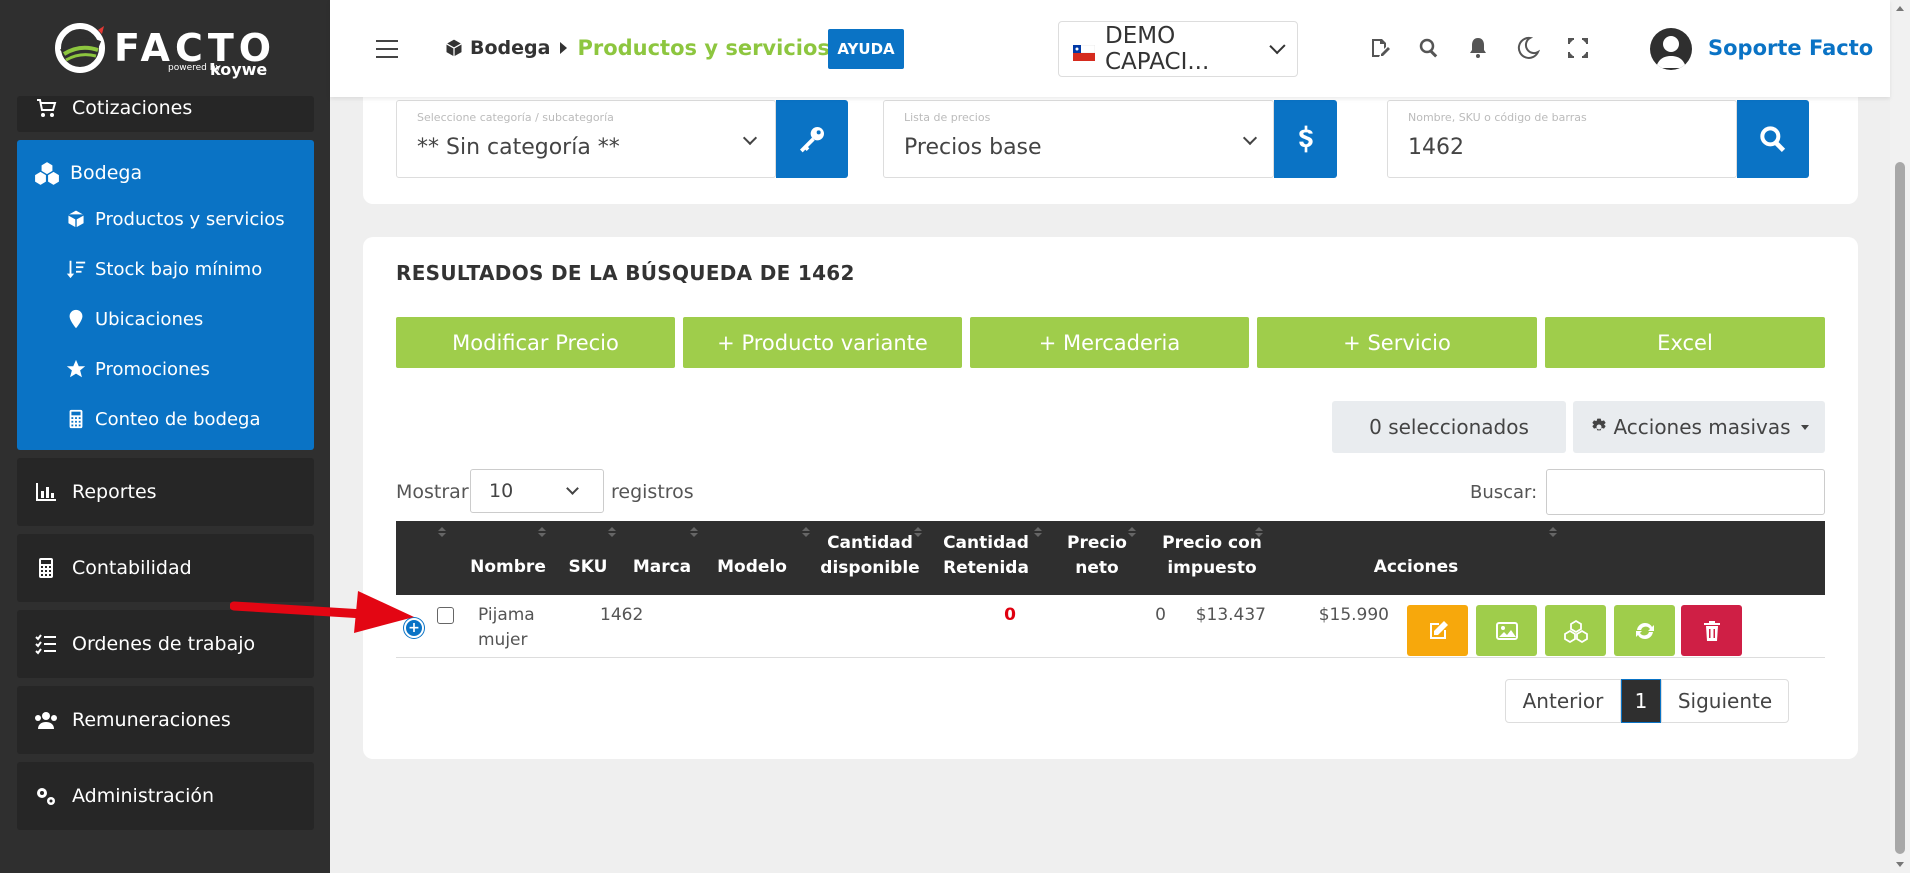 The width and height of the screenshot is (1910, 873). I want to click on trash-icon, so click(1711, 630).